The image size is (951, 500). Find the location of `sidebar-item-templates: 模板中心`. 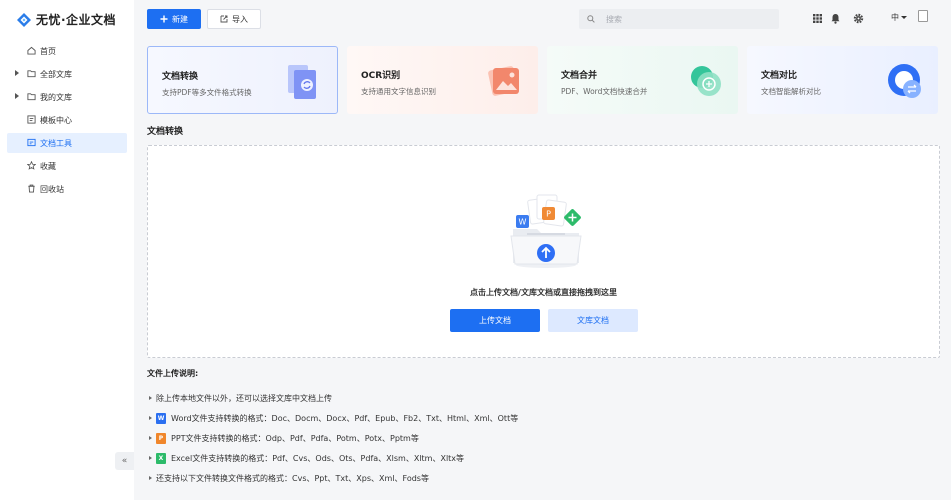

sidebar-item-templates: 模板中心 is located at coordinates (67, 120).